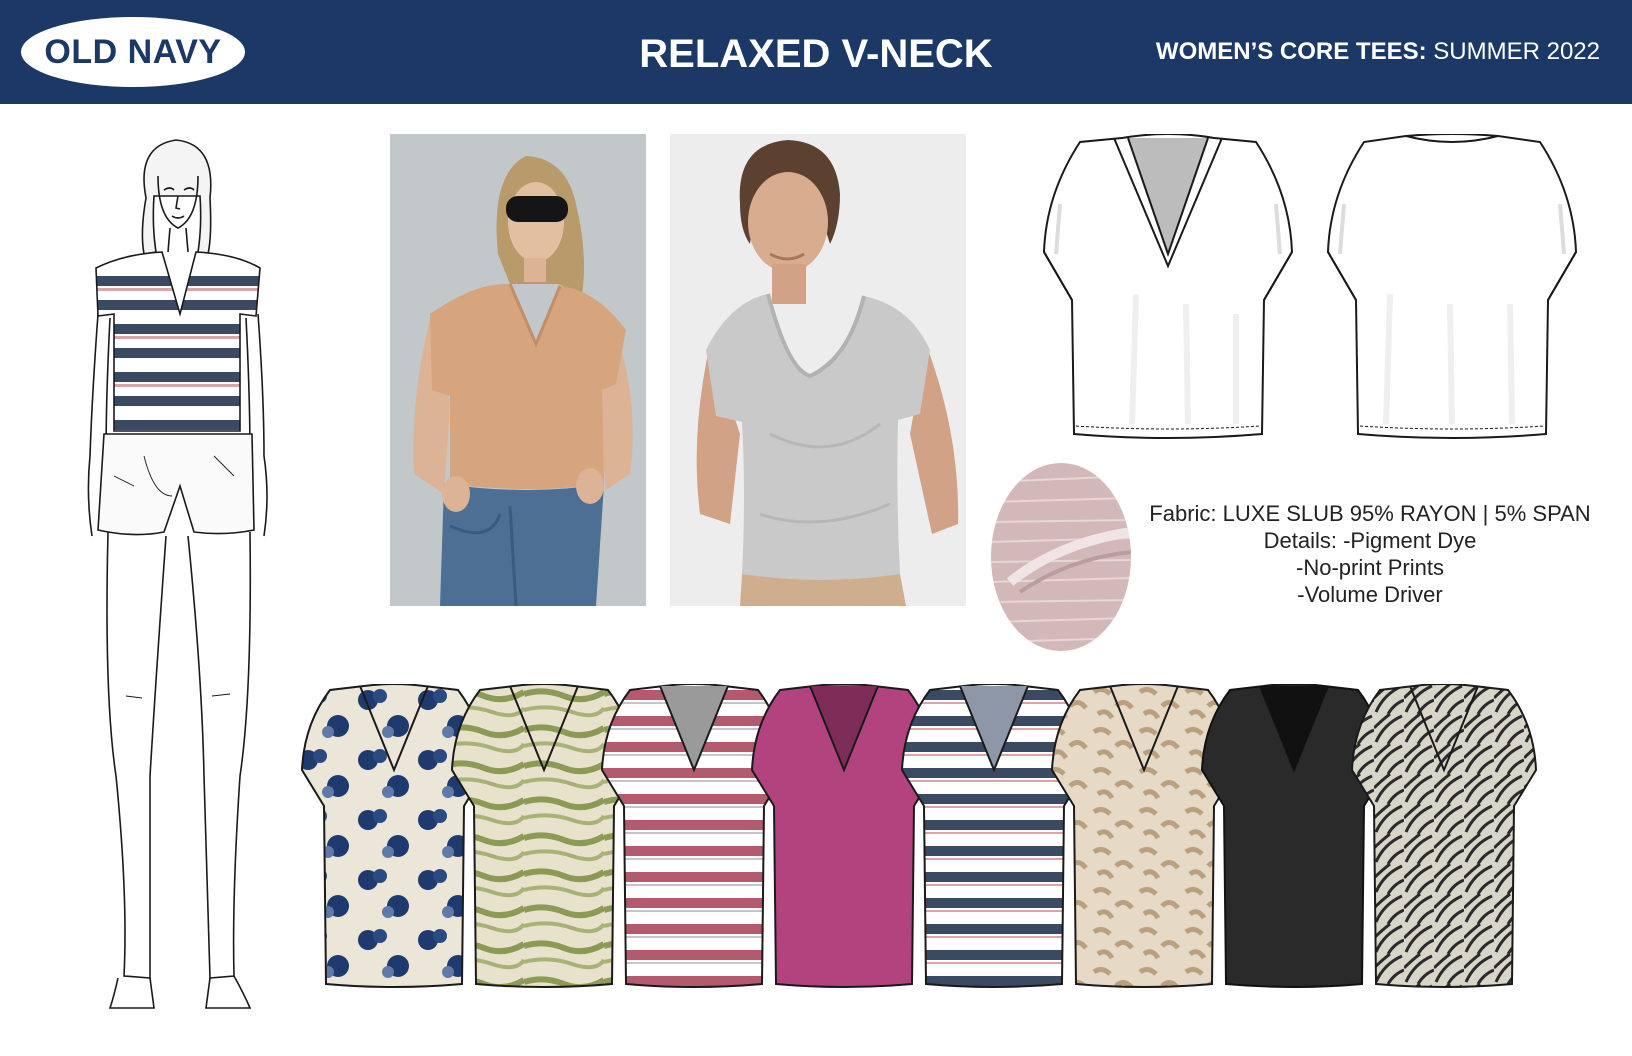  I want to click on details-volume-driver: -Volume Driver, so click(1370, 594).